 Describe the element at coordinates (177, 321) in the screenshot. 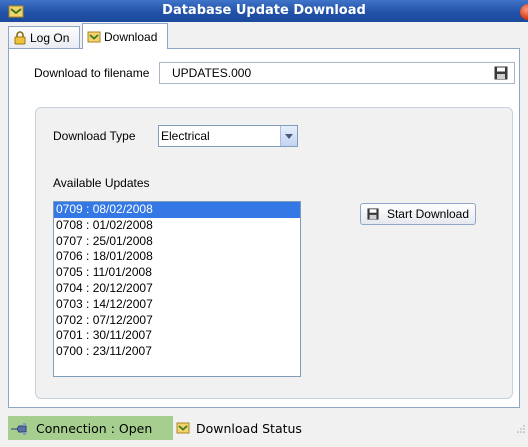

I see `list-item: 0702 : 07/12/2007` at that location.